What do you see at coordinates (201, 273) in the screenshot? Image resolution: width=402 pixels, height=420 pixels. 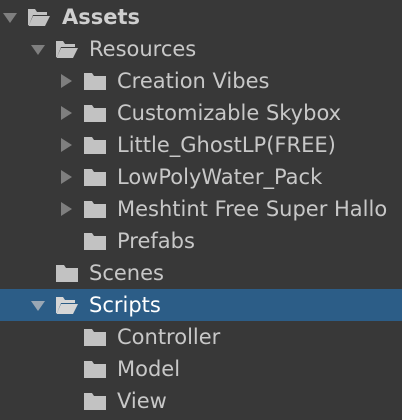 I see `tree-row-scenes: Scenes` at bounding box center [201, 273].